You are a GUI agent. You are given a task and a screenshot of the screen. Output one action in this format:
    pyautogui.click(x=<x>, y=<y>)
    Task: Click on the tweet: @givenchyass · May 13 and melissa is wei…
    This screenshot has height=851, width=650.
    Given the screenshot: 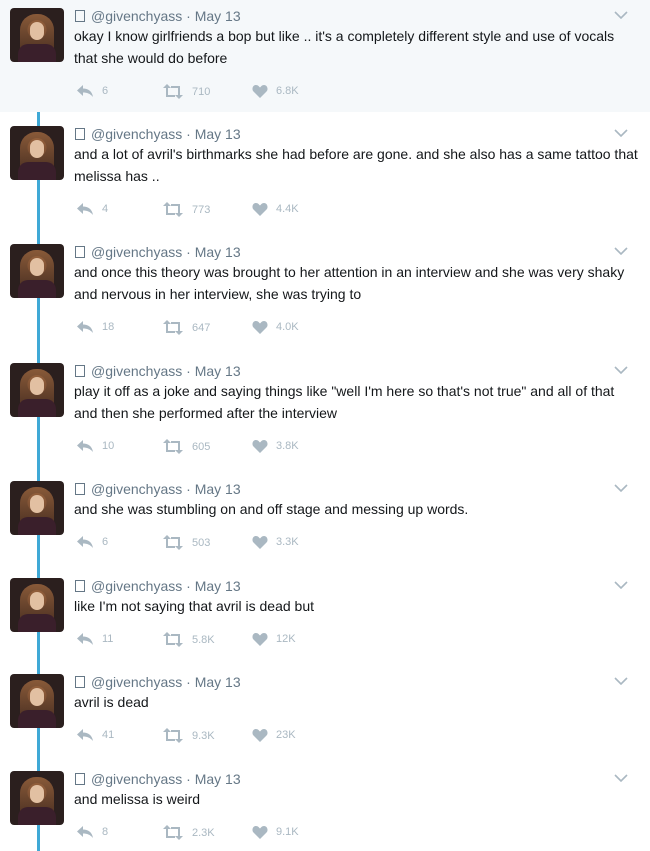 What is the action you would take?
    pyautogui.click(x=325, y=807)
    